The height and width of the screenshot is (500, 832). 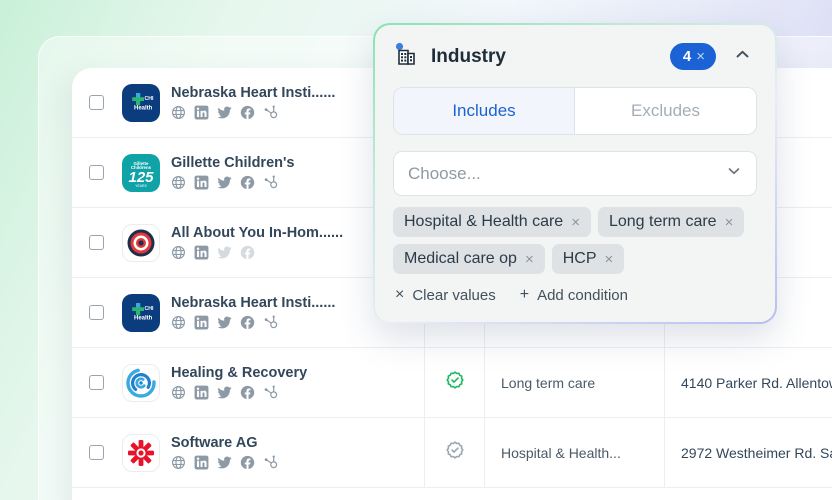 I want to click on active-filter-count-badge: 4 ×, so click(x=692, y=56).